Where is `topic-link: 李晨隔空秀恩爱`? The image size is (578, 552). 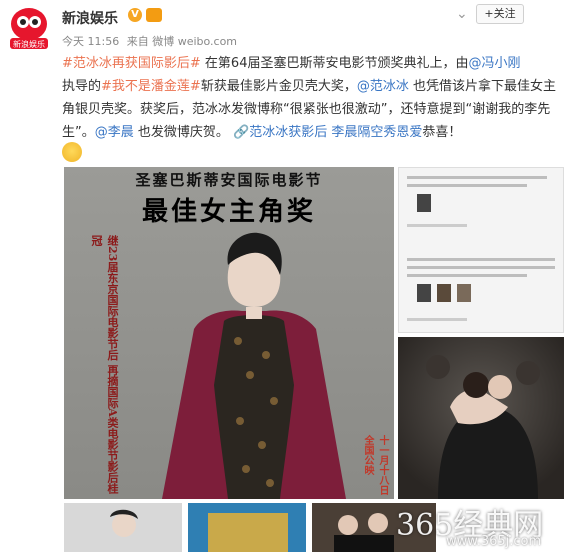
topic-link: 李晨隔空秀恩爱 is located at coordinates (376, 132).